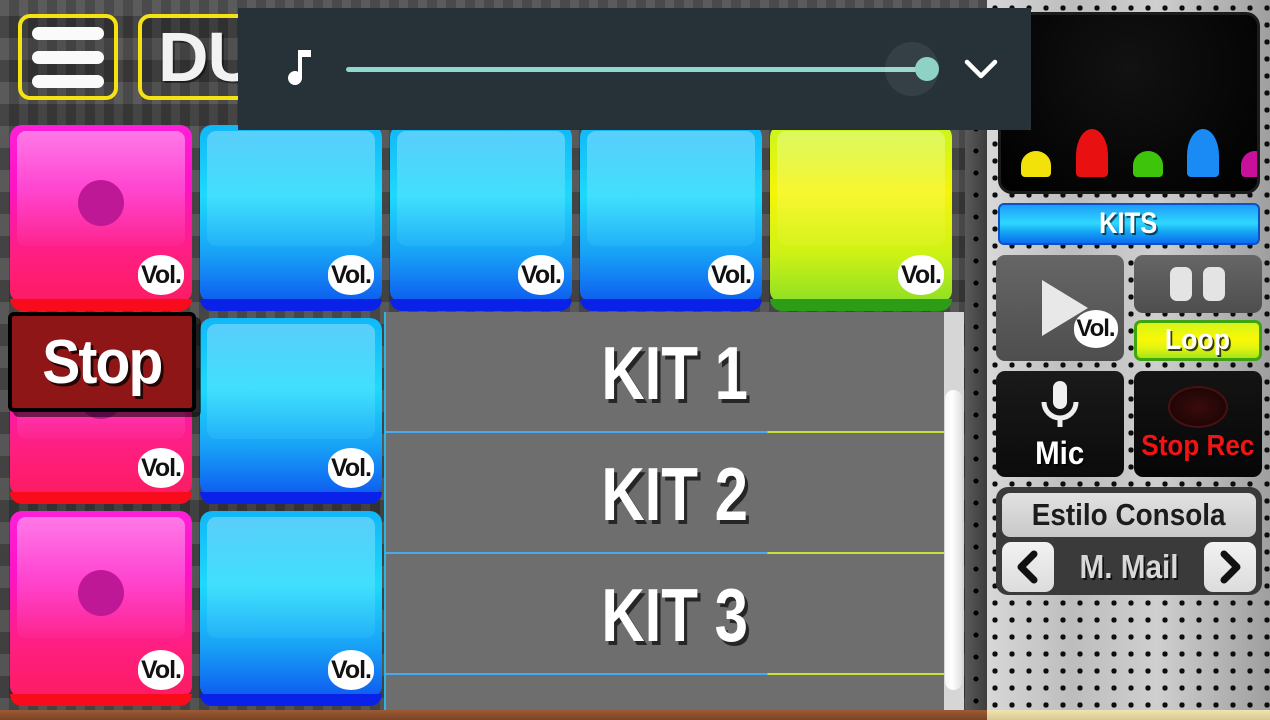 Image resolution: width=1270 pixels, height=720 pixels. What do you see at coordinates (1059, 403) in the screenshot?
I see `microphone-icon` at bounding box center [1059, 403].